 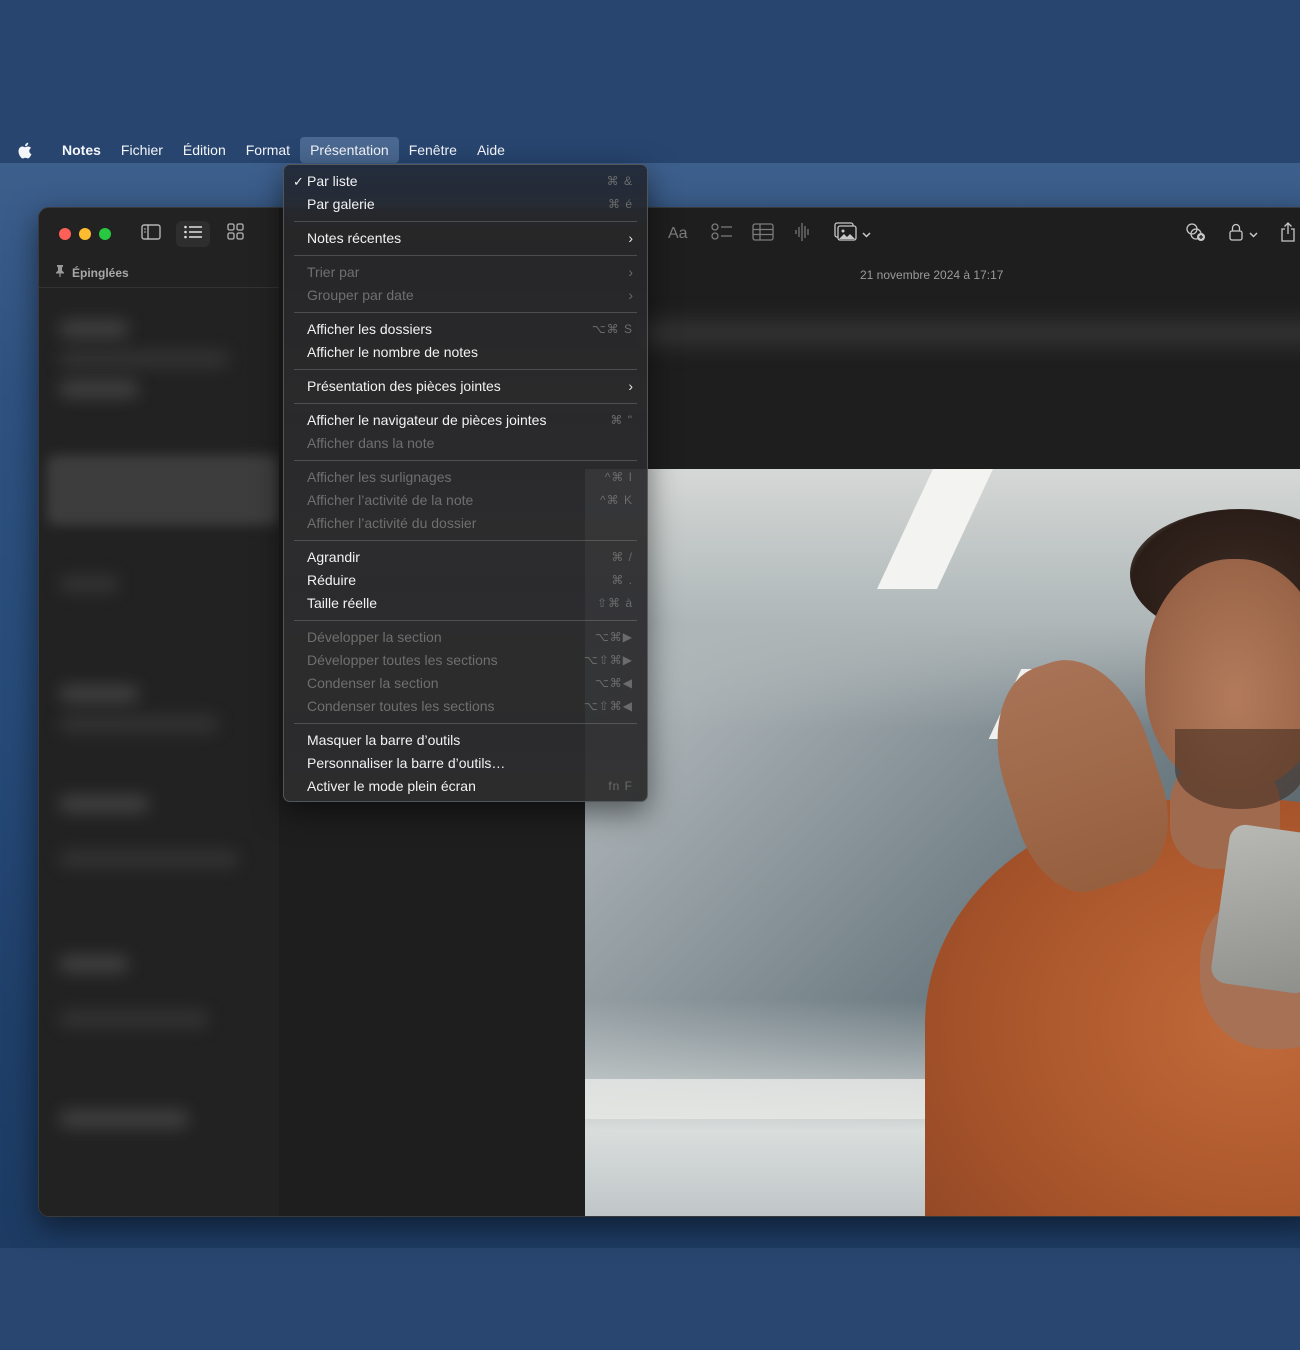 What do you see at coordinates (465, 683) in the screenshot?
I see `menu-item: Condenser la section ⌥⌘◀` at bounding box center [465, 683].